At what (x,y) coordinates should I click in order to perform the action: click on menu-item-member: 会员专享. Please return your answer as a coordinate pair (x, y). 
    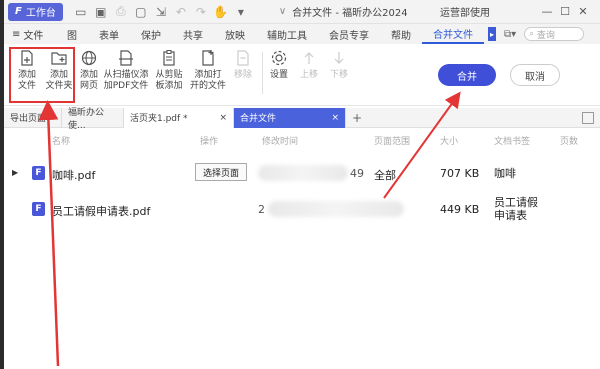
    Looking at the image, I should click on (349, 34).